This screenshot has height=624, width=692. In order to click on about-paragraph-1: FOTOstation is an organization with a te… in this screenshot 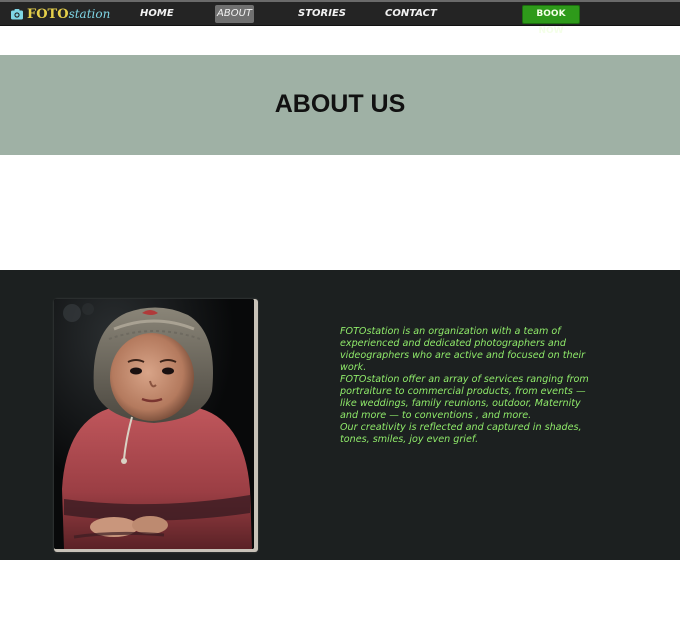, I will do `click(463, 349)`.